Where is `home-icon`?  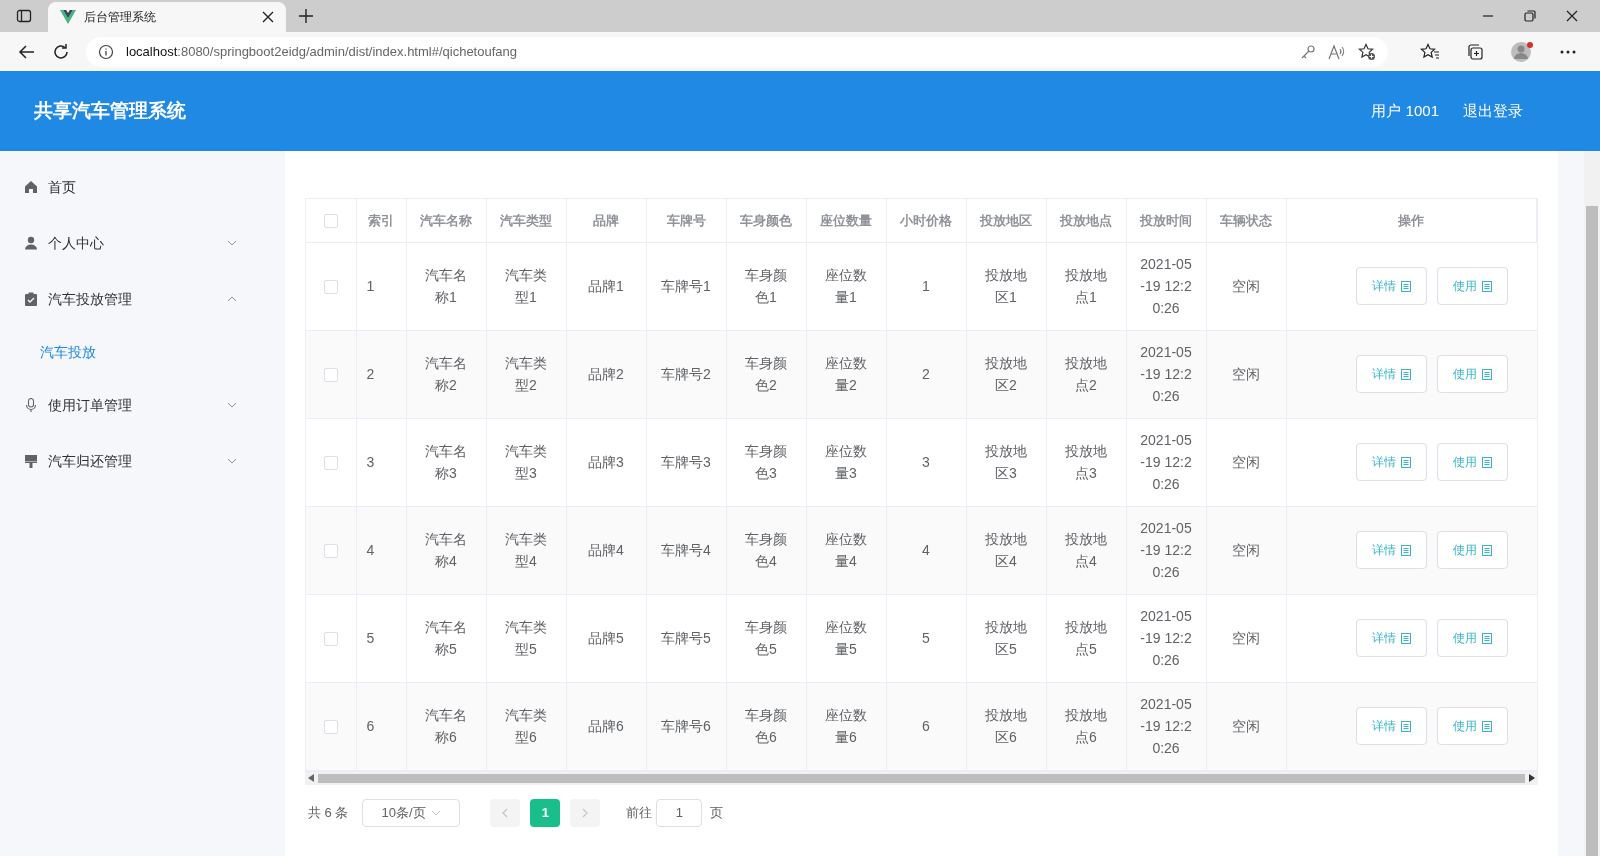
home-icon is located at coordinates (31, 187).